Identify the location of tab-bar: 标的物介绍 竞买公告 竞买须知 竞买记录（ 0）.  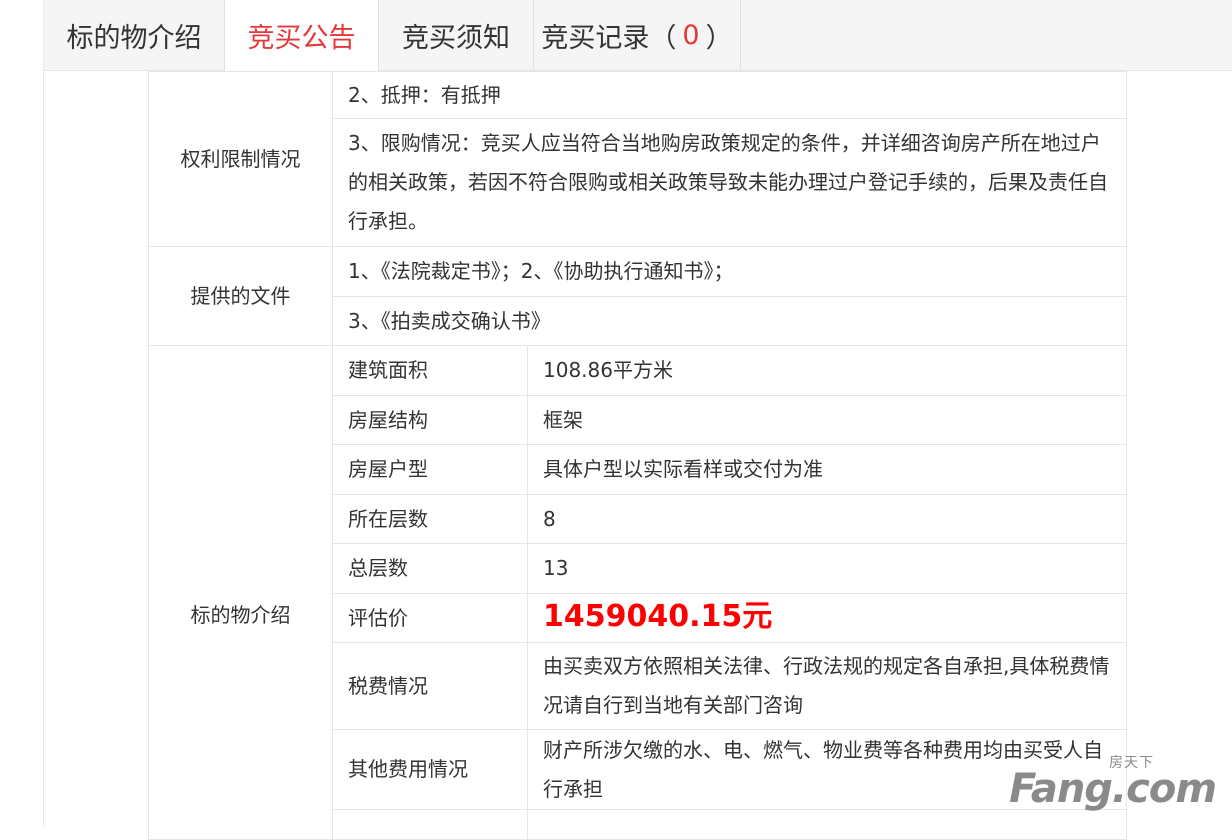
(638, 35).